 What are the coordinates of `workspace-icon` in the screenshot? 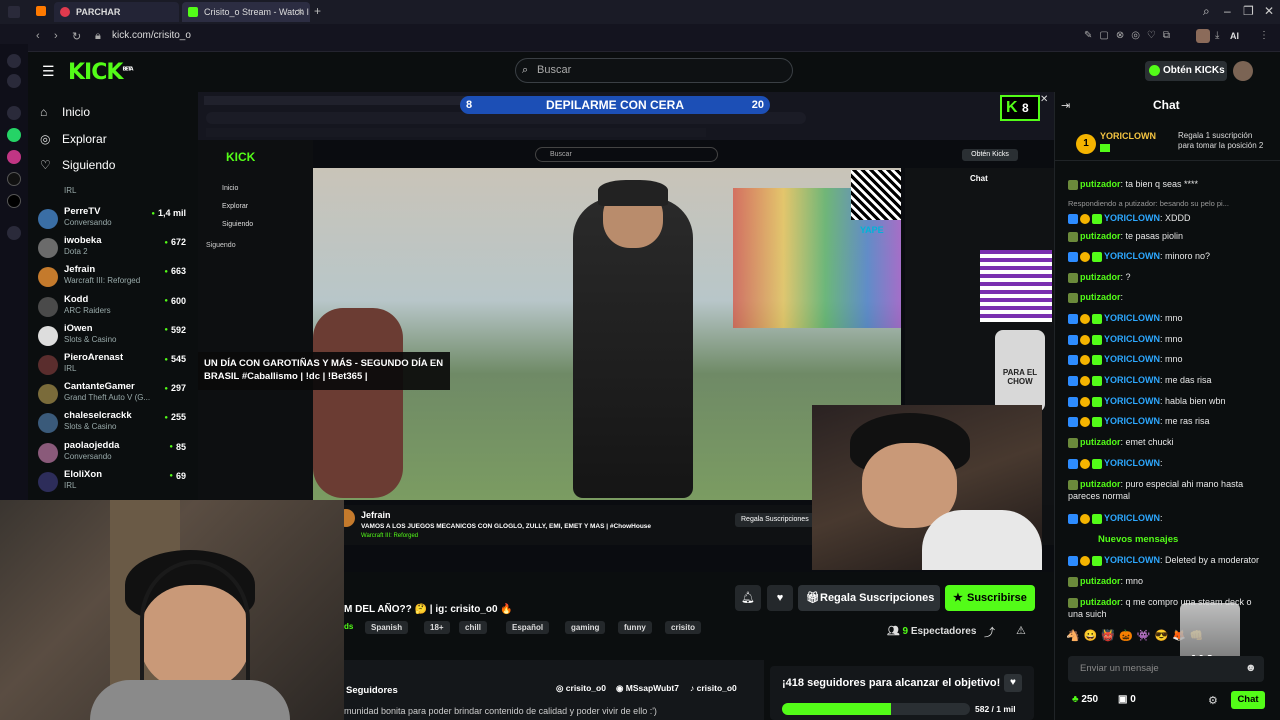 It's located at (41, 11).